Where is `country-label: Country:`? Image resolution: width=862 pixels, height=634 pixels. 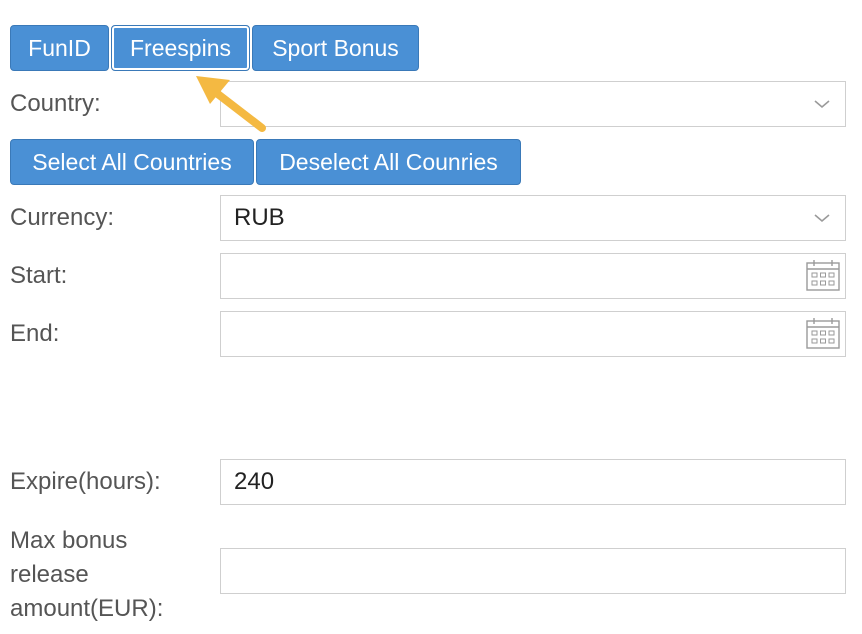 country-label: Country: is located at coordinates (55, 103).